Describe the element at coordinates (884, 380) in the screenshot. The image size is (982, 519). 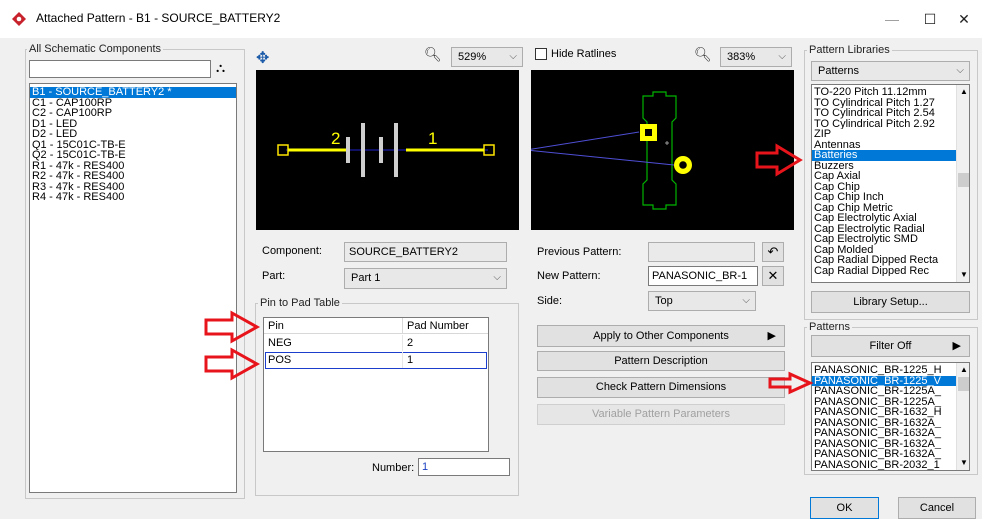
I see `pattern-list-item: PANASONIC_BR-1225_V` at that location.